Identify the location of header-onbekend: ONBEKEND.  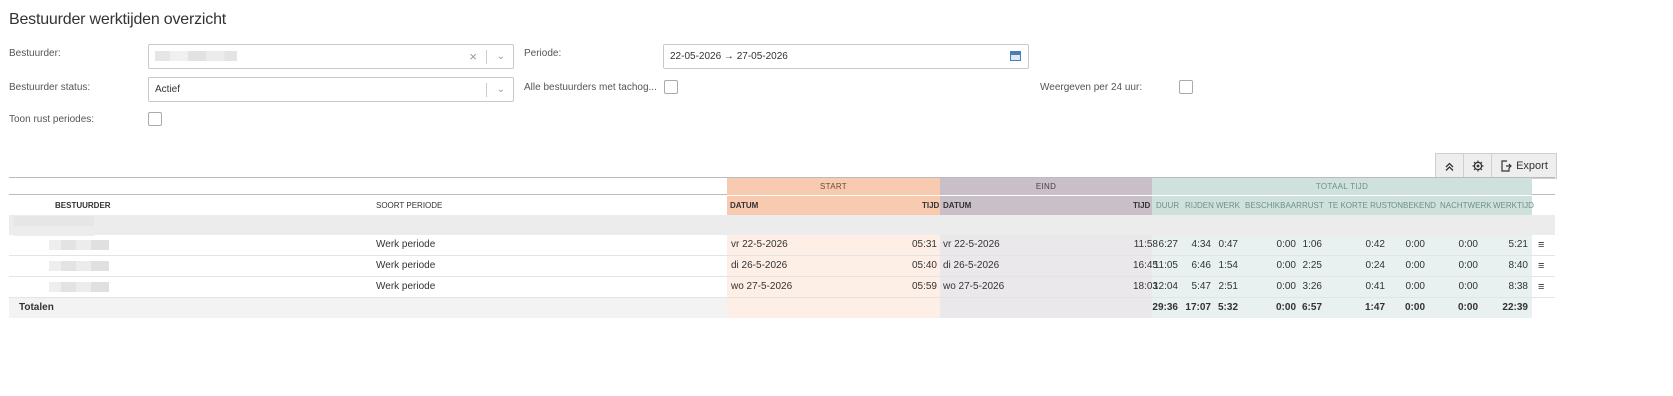
(1413, 205).